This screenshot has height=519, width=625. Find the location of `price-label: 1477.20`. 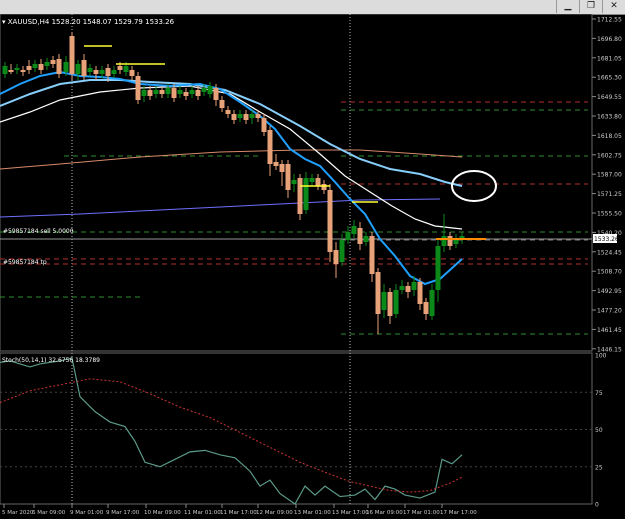

price-label: 1477.20 is located at coordinates (609, 311).